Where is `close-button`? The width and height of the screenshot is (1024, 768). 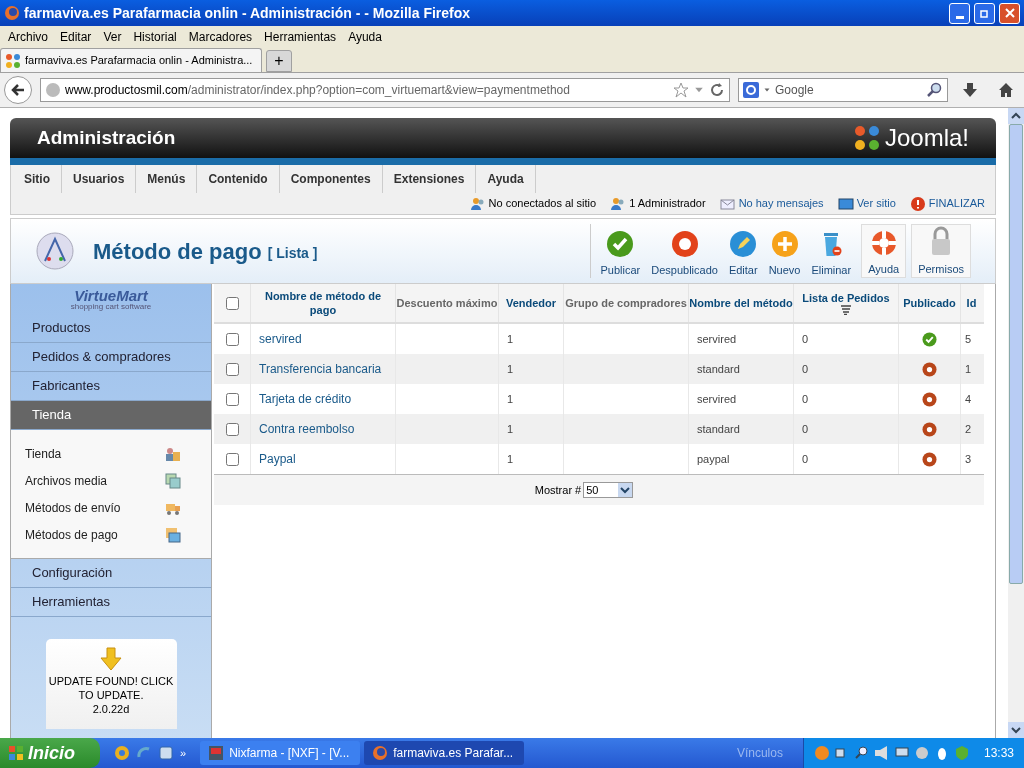
close-button is located at coordinates (1009, 13).